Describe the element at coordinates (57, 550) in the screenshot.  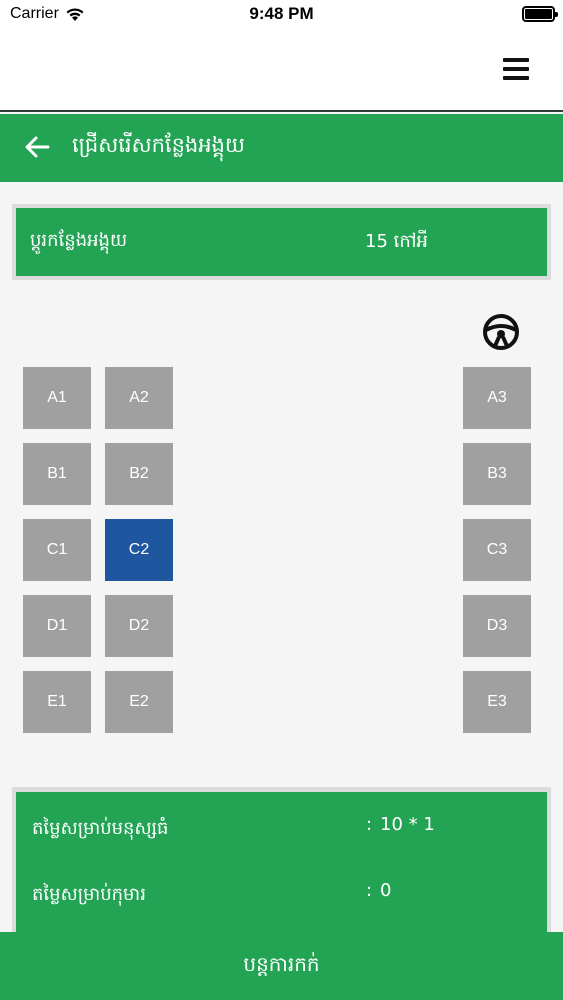
I see `seat-c1: C1` at that location.